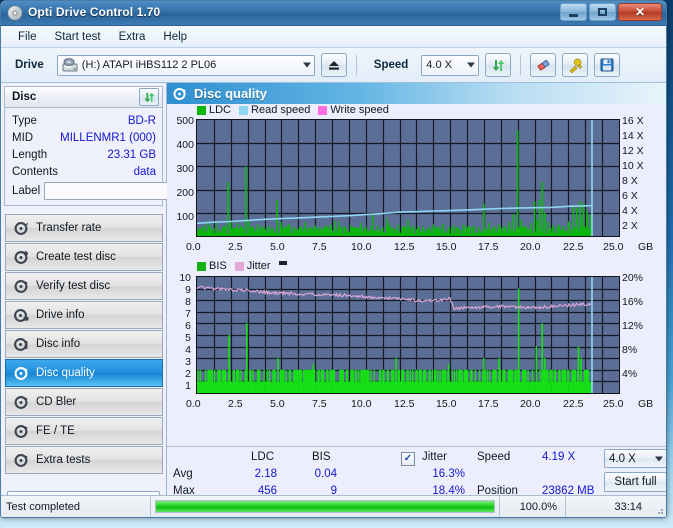 The image size is (673, 528). I want to click on disc-info-row-label: Label, so click(130, 190).